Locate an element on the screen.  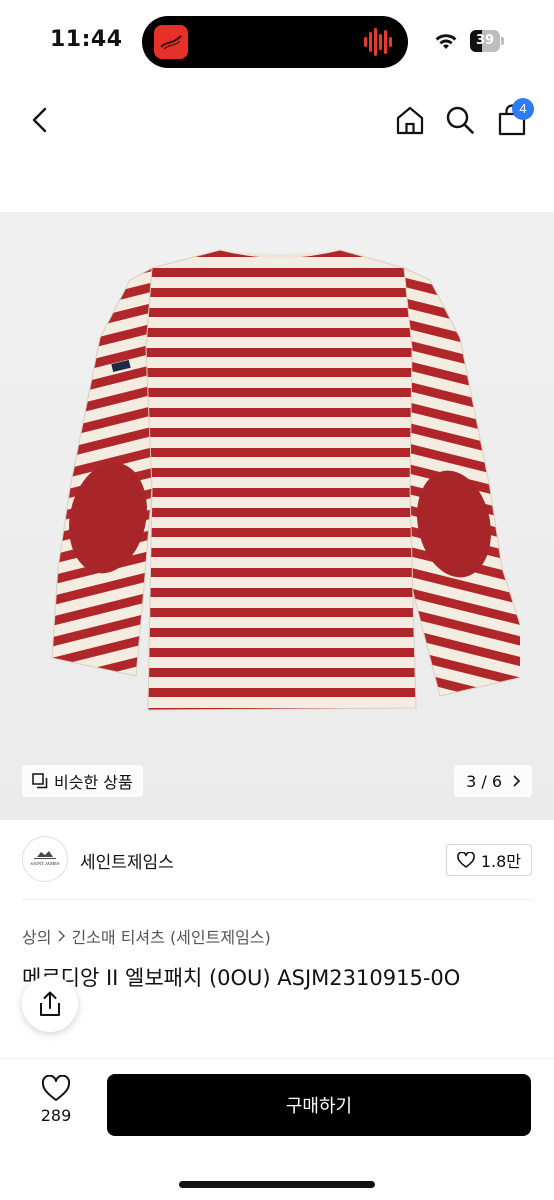
cart-button: 4 is located at coordinates (512, 120).